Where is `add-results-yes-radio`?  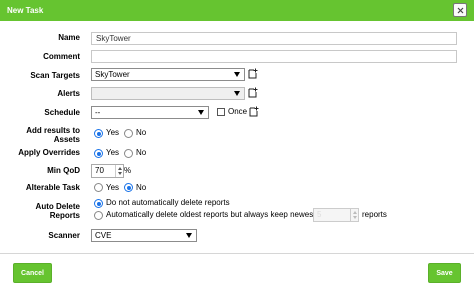
add-results-yes-radio is located at coordinates (98, 133).